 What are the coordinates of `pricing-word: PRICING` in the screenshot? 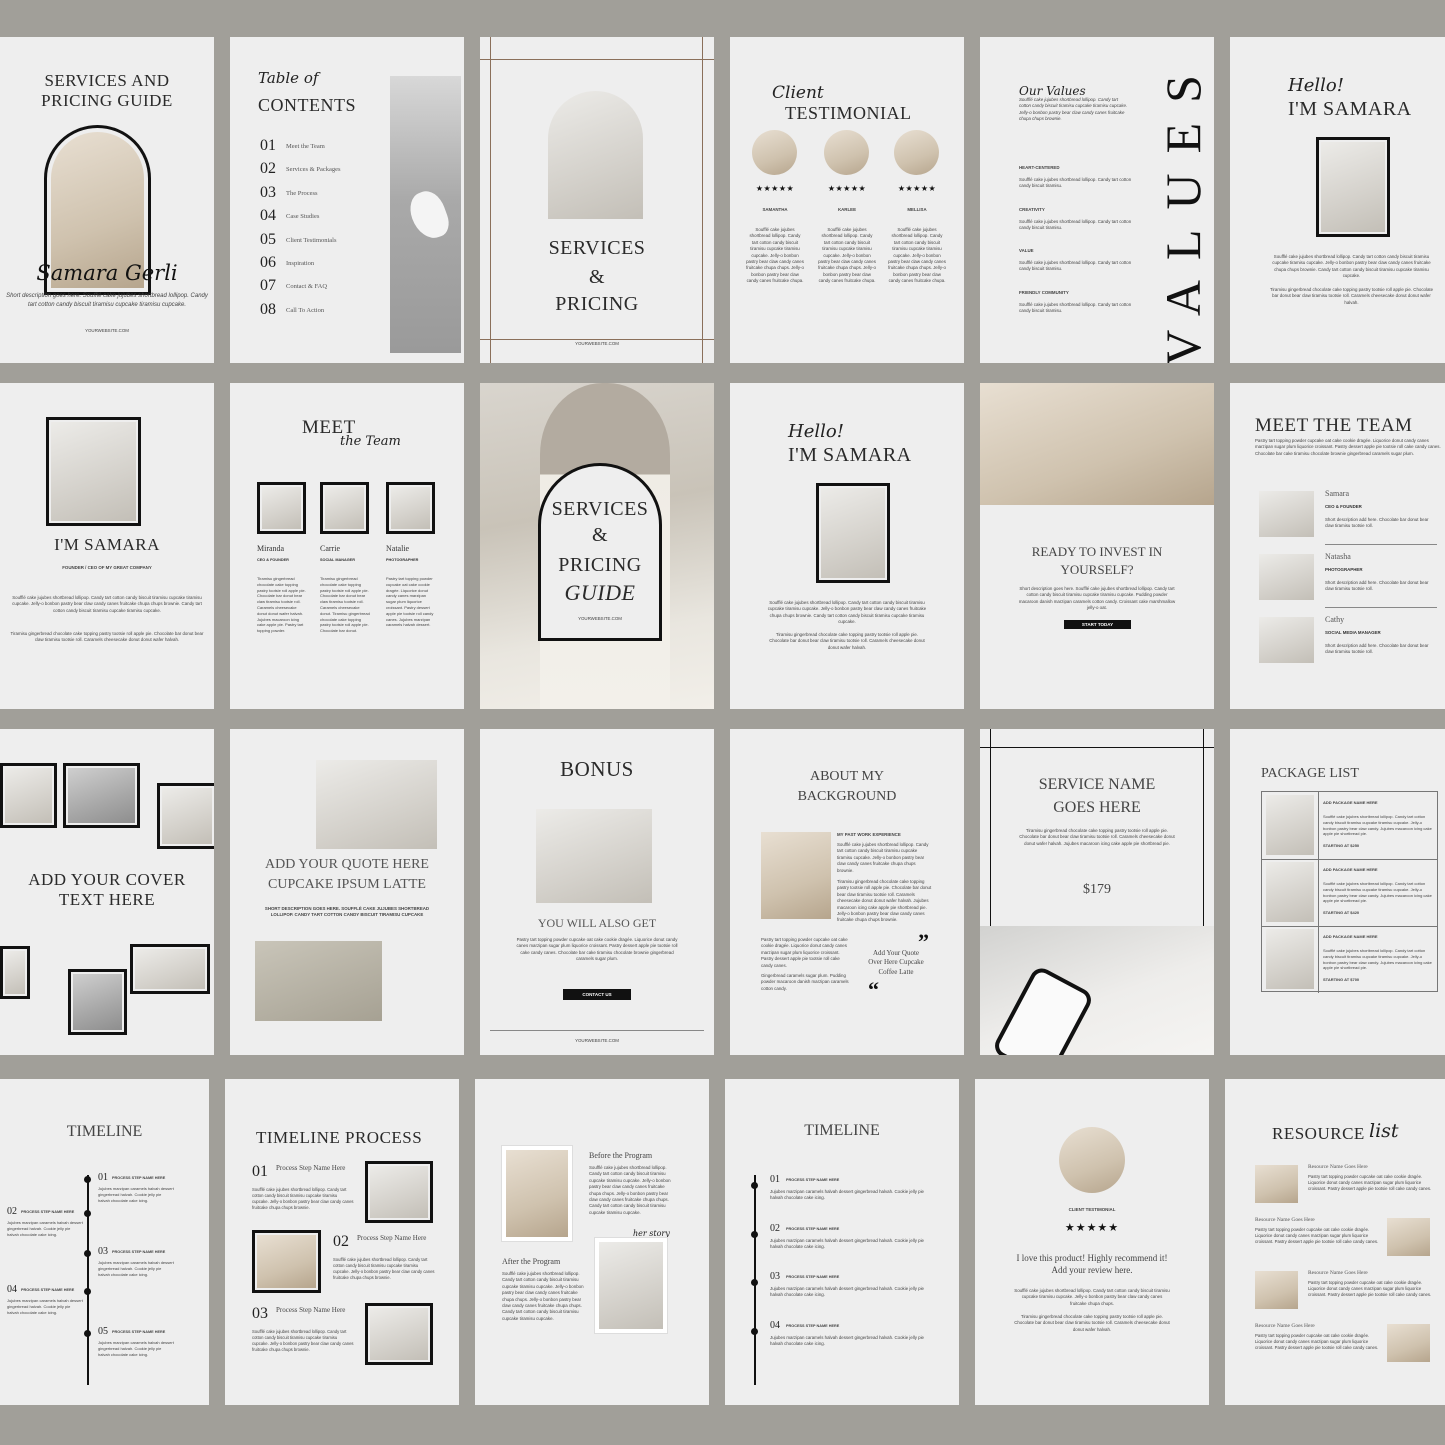 It's located at (597, 304).